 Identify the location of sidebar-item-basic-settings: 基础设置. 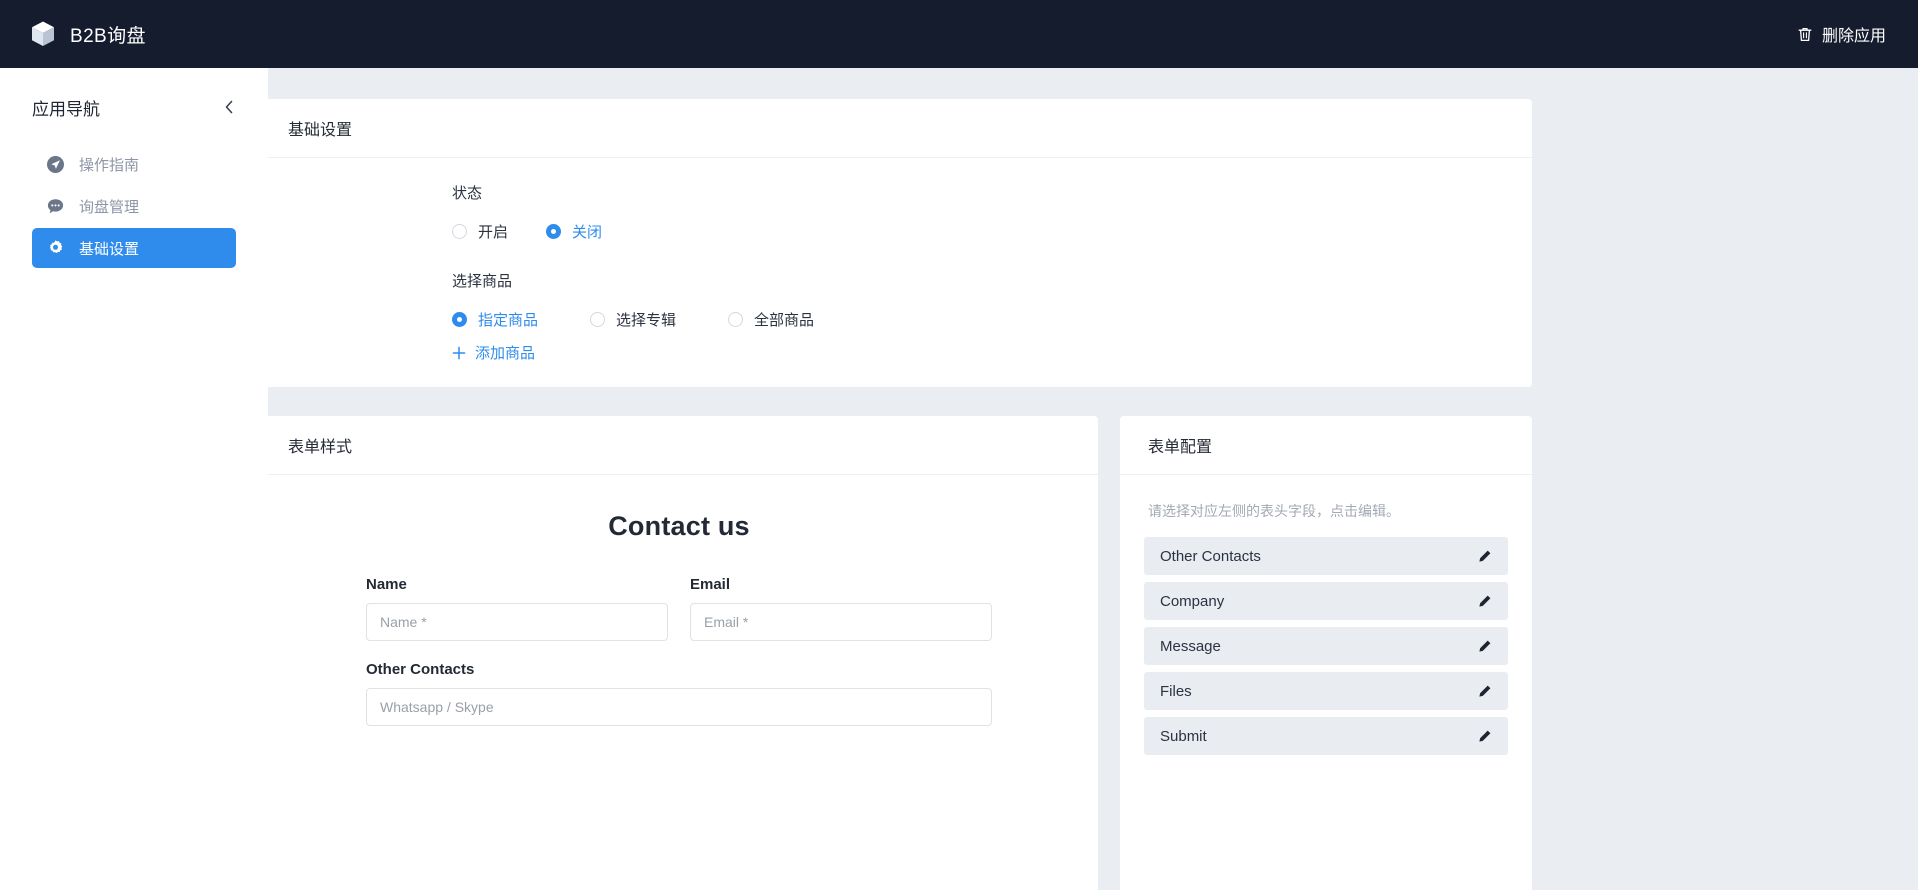
(134, 248).